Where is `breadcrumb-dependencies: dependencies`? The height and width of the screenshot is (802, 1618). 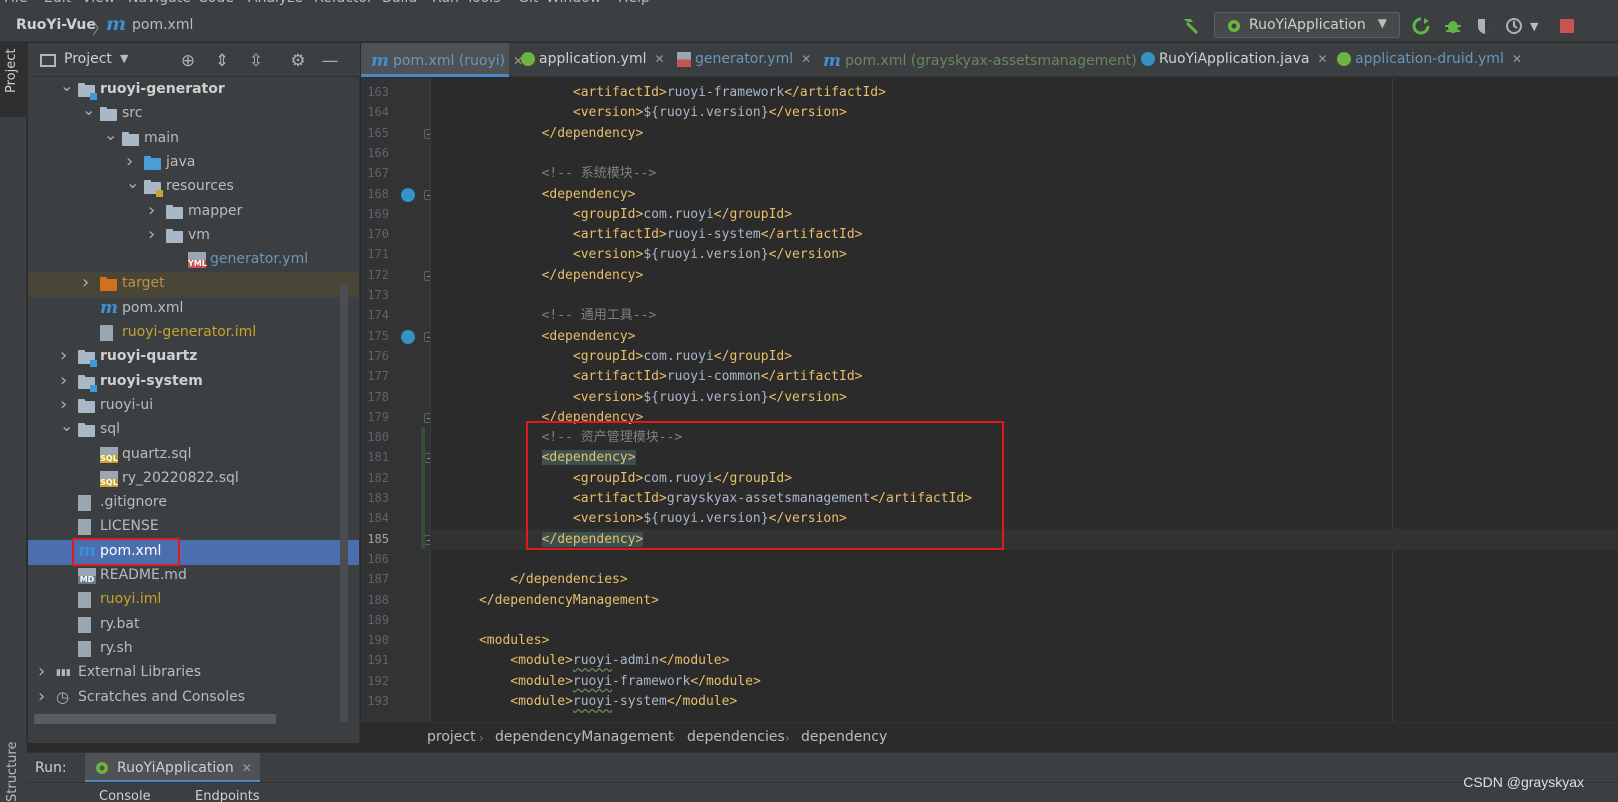
breadcrumb-dependencies: dependencies is located at coordinates (736, 737).